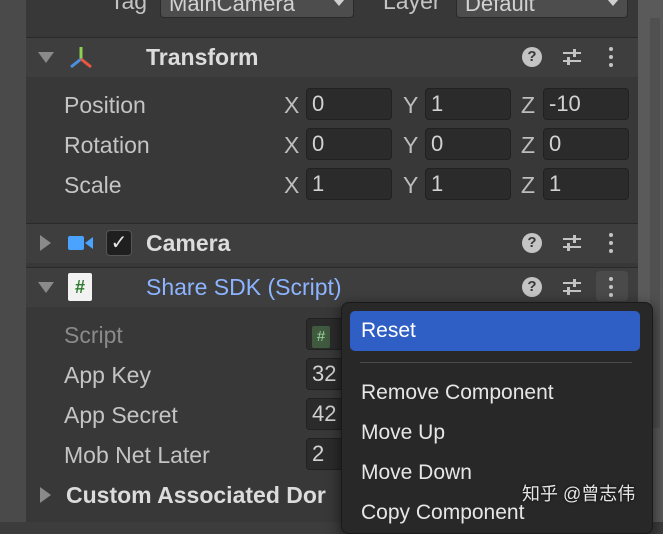 This screenshot has height=534, width=663. I want to click on scale-label: Scale, so click(93, 185).